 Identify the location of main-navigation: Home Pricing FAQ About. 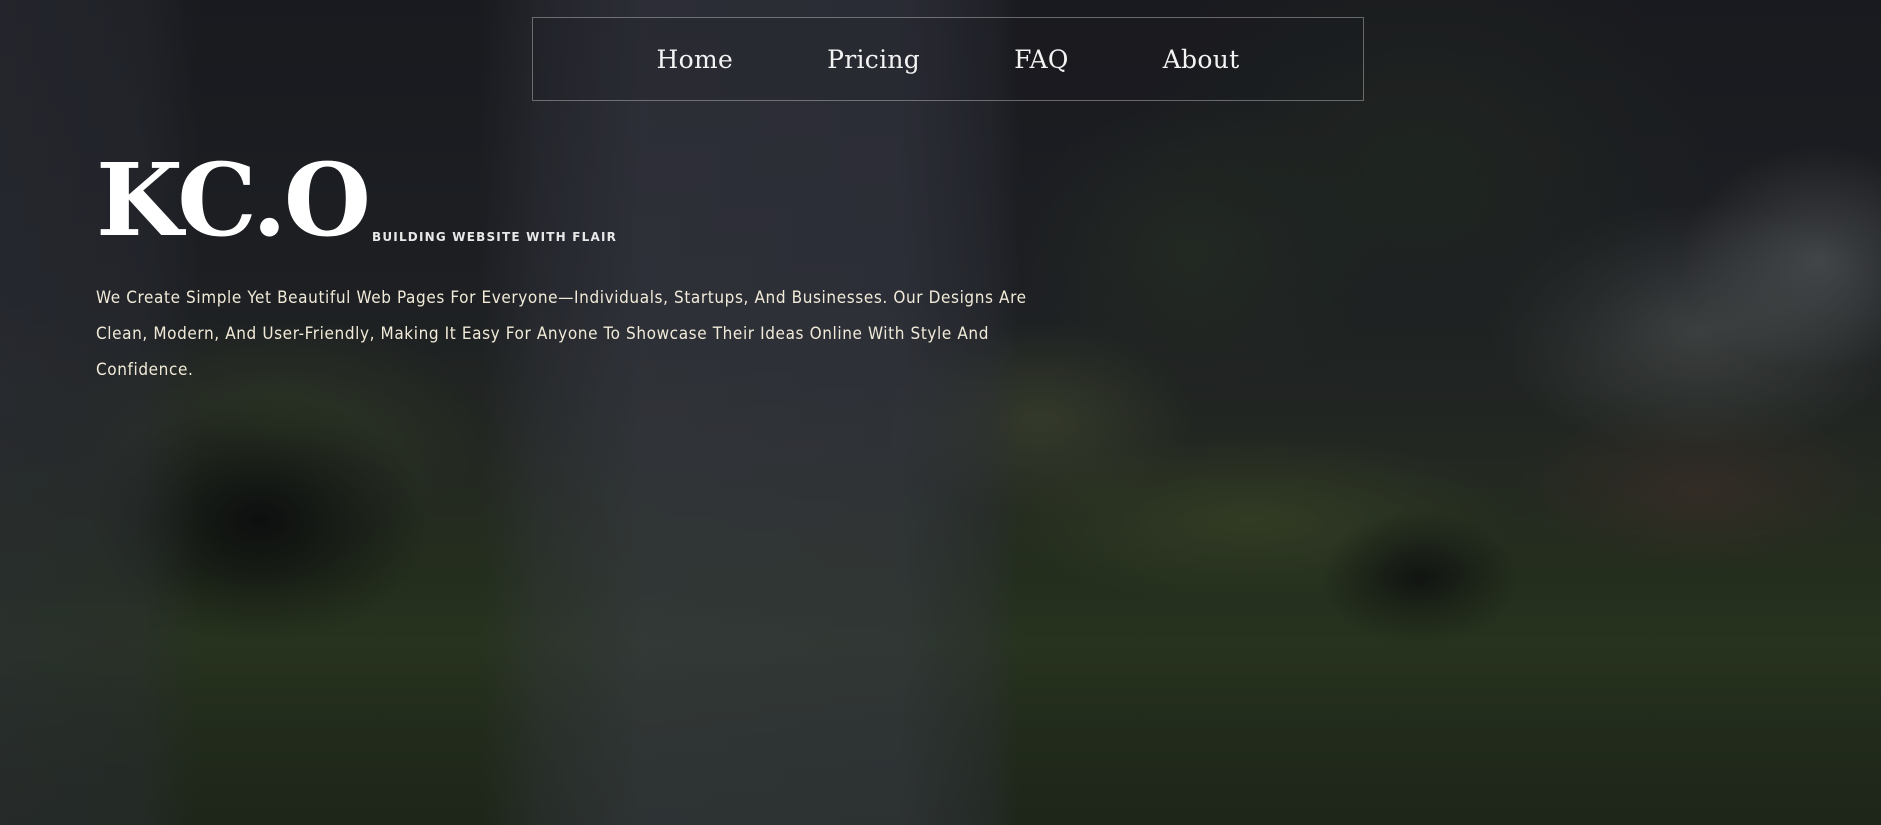
(948, 59).